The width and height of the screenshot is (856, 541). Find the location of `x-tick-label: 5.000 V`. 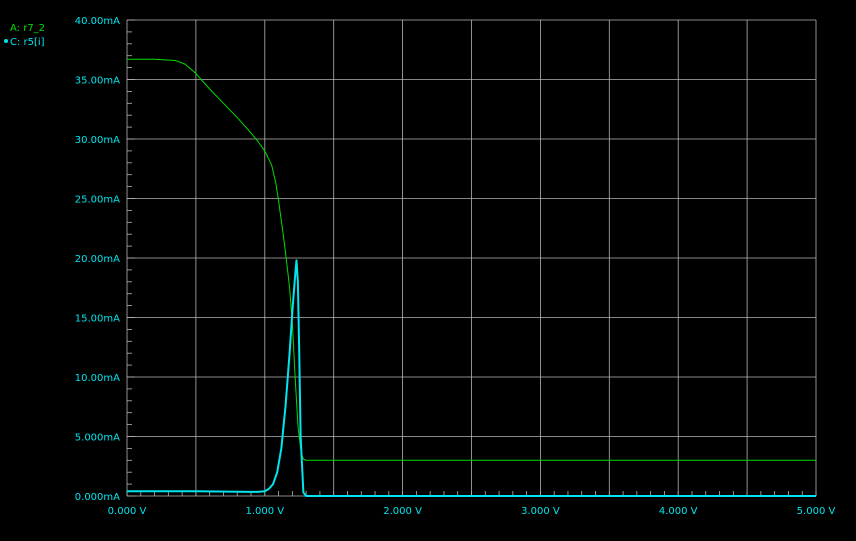

x-tick-label: 5.000 V is located at coordinates (816, 511).